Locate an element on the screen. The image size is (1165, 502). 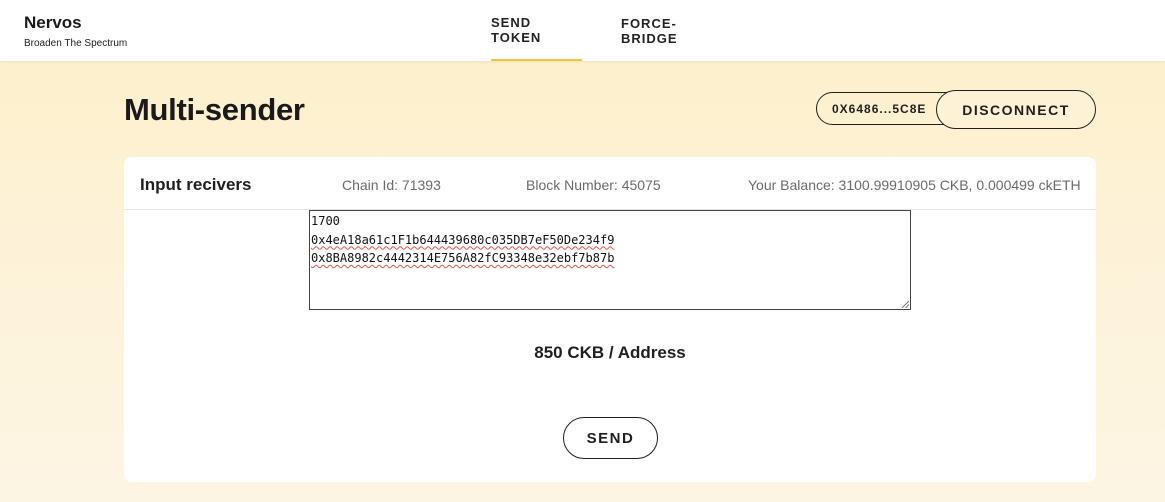
receiver-line: 1700 is located at coordinates (325, 221).